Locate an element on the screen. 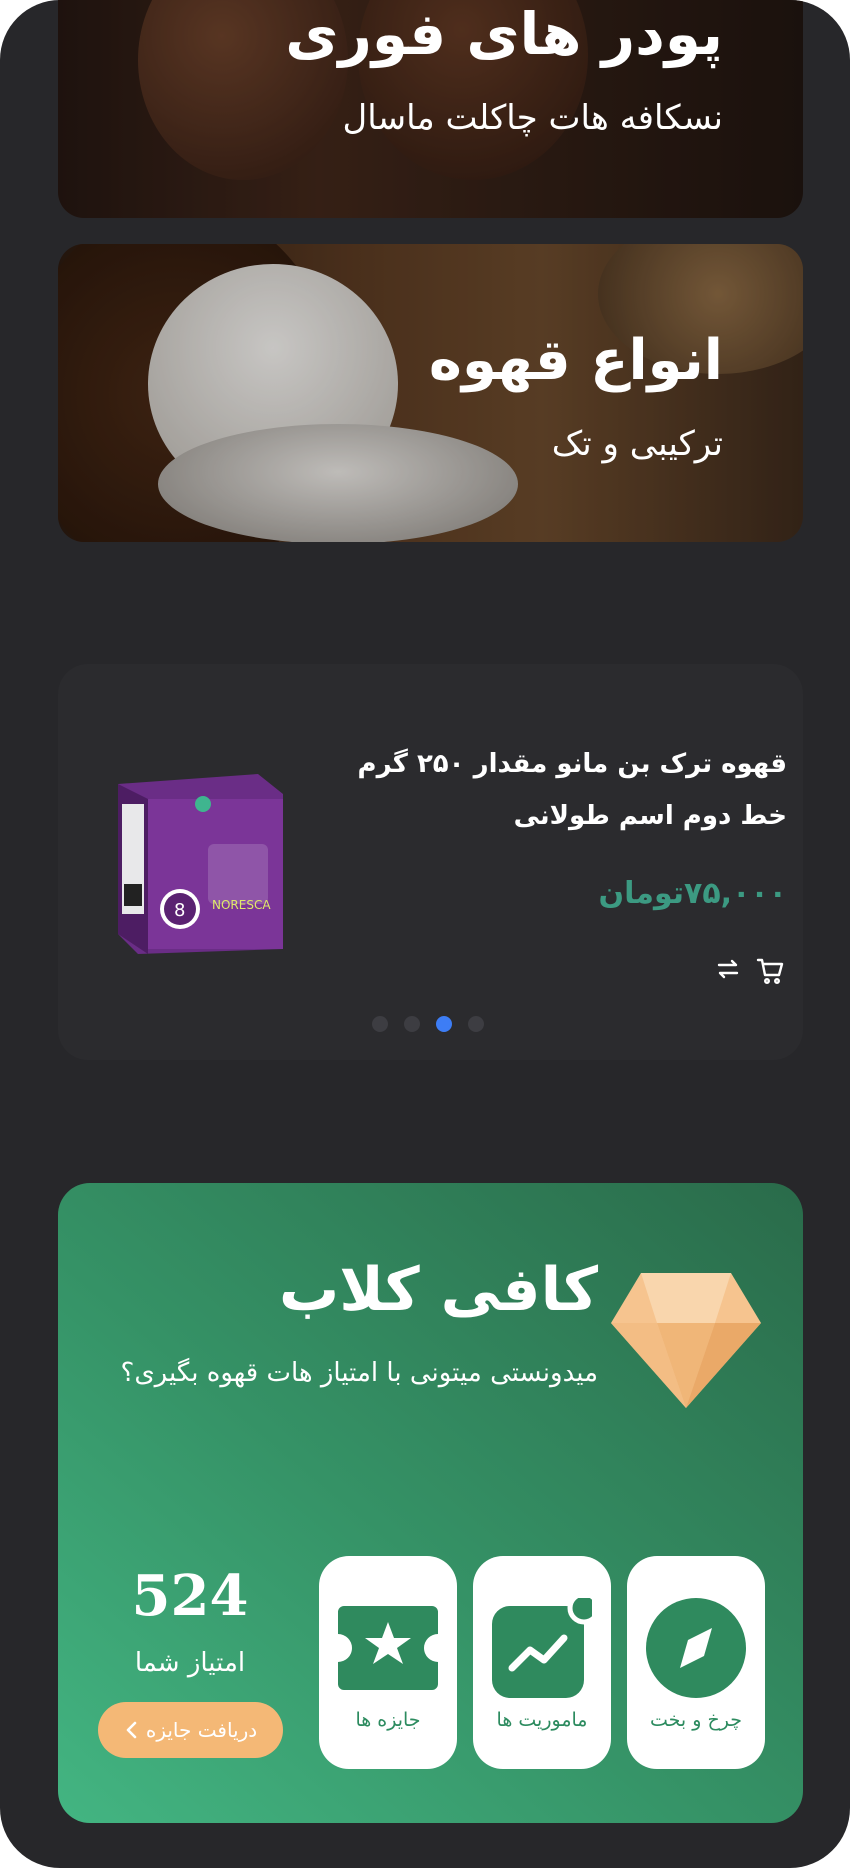  tile-label: چرخ و بخت is located at coordinates (696, 1720).